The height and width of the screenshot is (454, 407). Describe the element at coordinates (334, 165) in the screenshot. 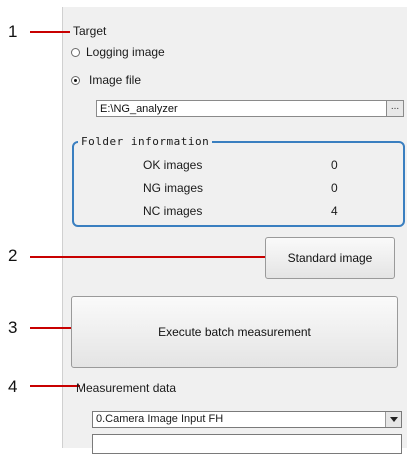

I see `ok-images-count: 0` at that location.